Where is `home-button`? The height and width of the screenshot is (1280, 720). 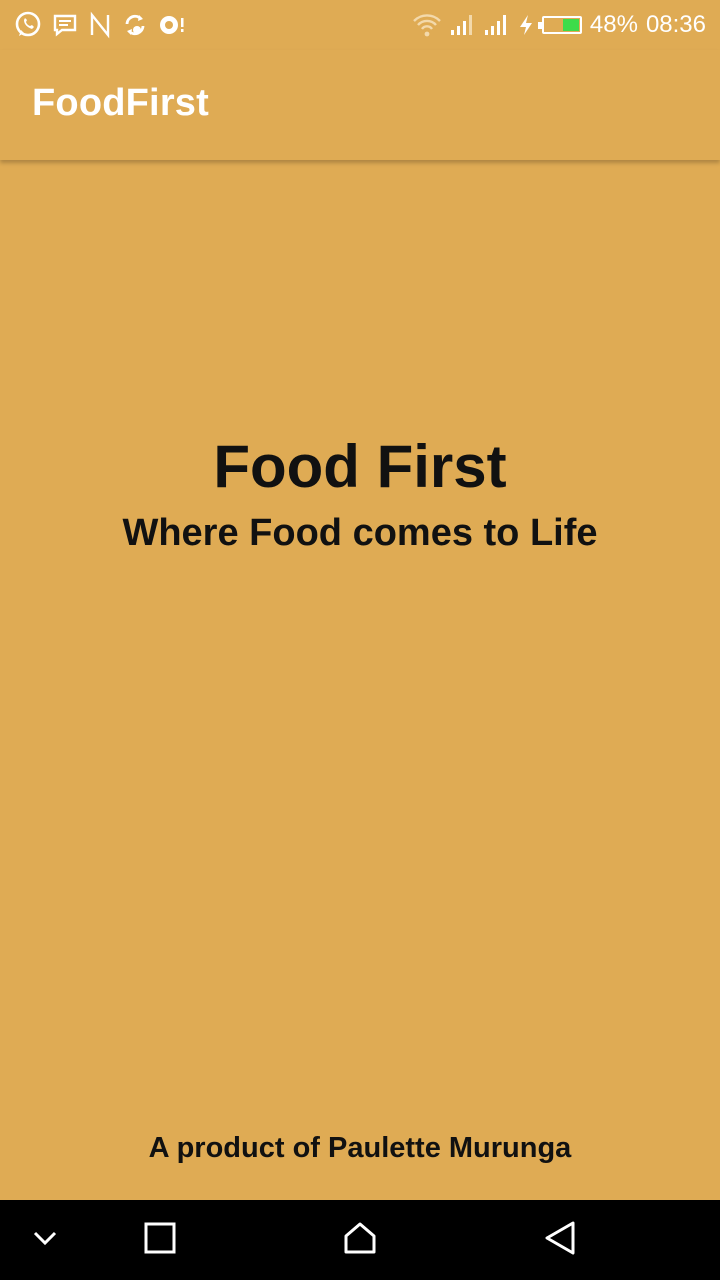 home-button is located at coordinates (360, 1240).